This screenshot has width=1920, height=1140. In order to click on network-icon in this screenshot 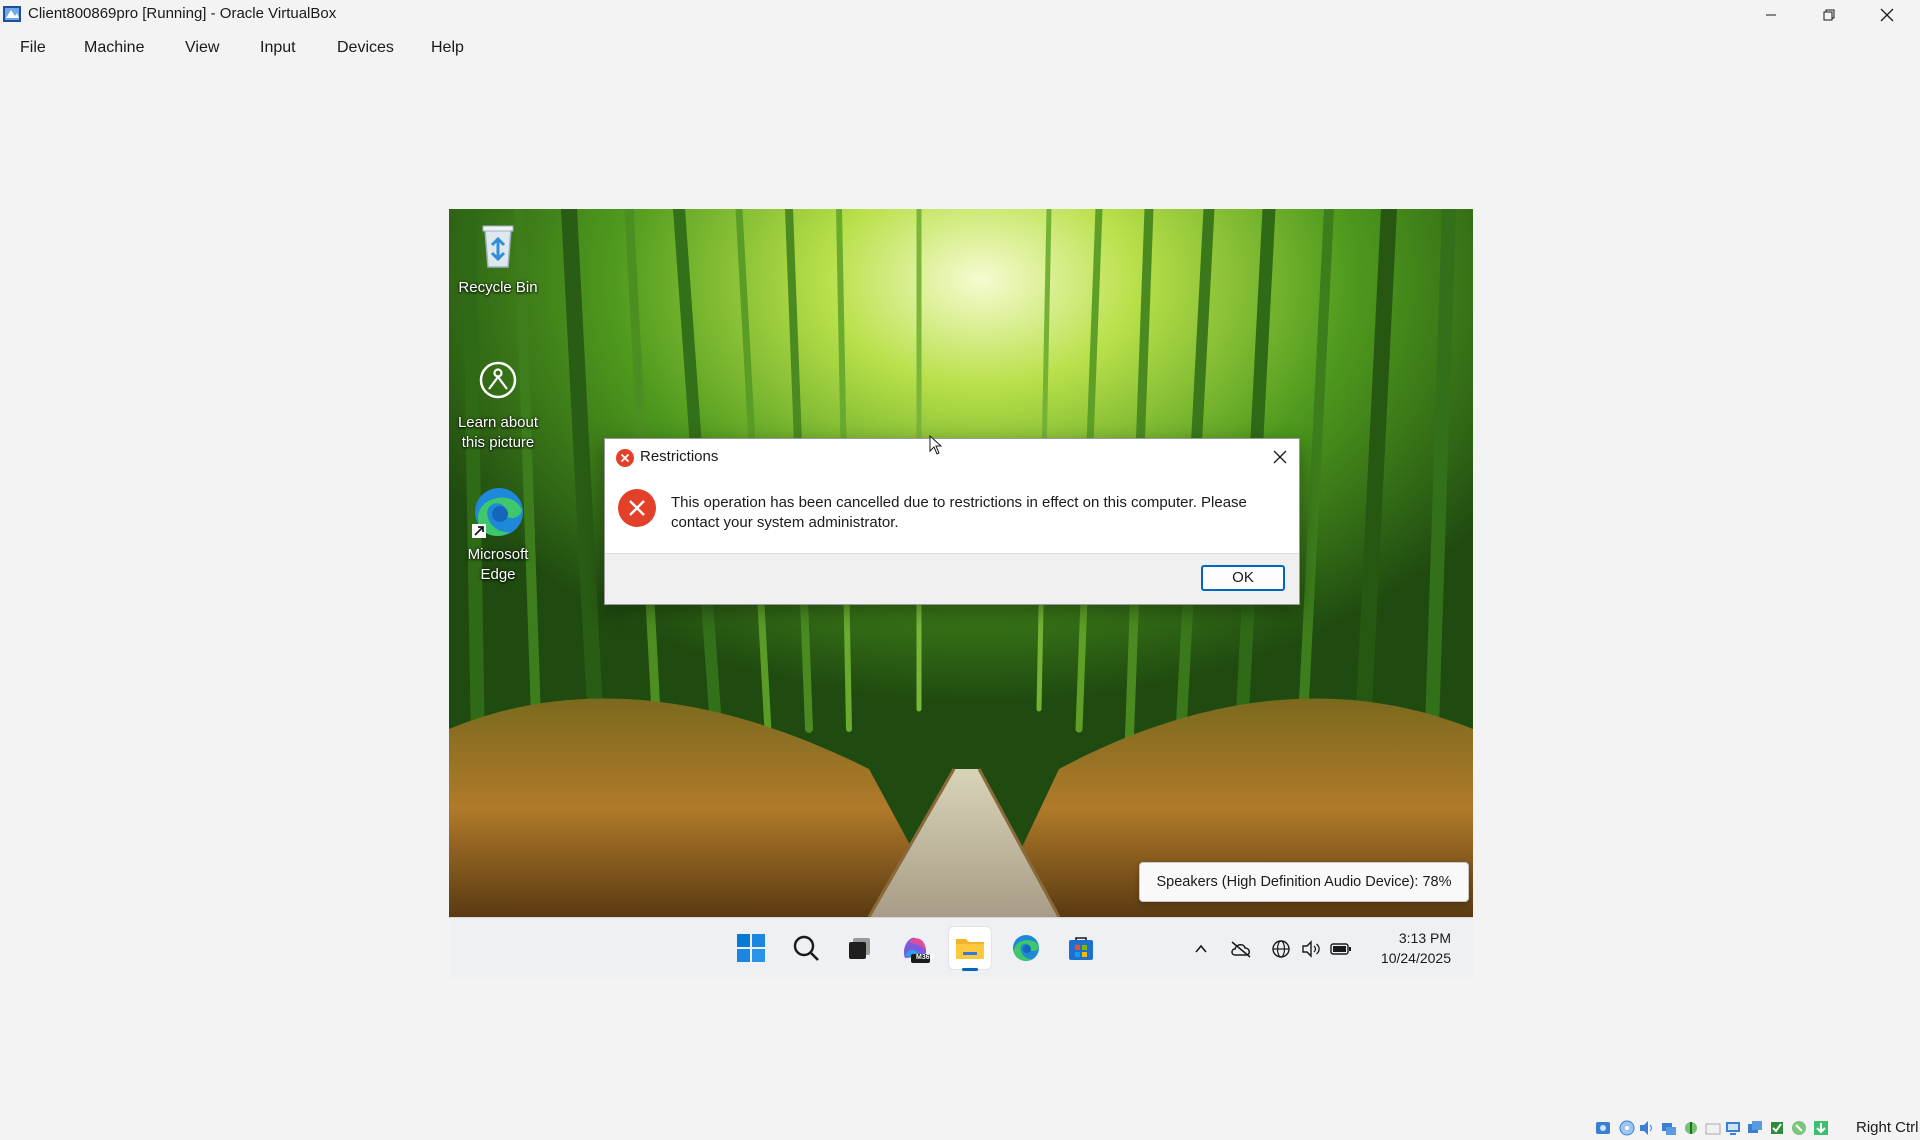, I will do `click(1281, 949)`.